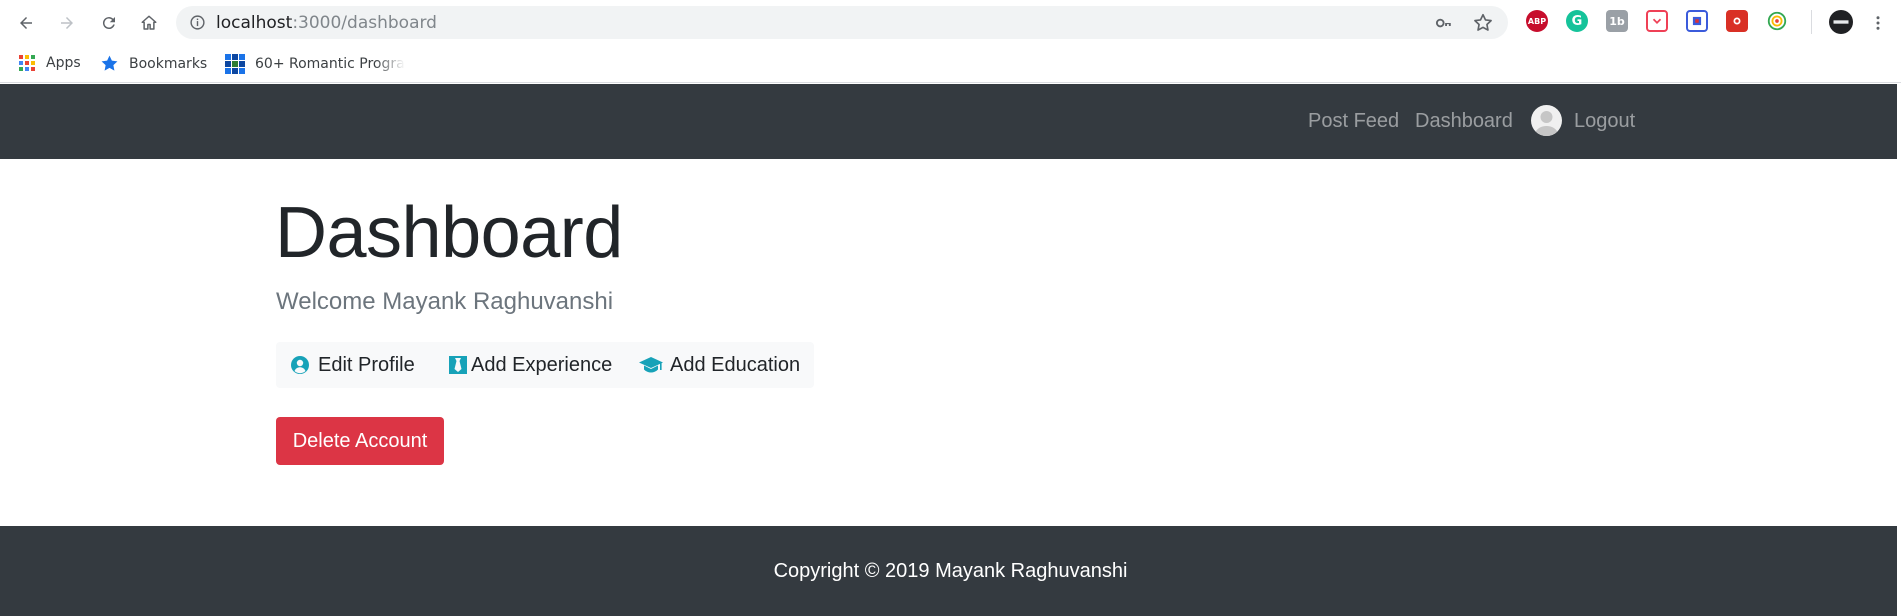  I want to click on edit-profile-button: Edit Profile, so click(352, 365).